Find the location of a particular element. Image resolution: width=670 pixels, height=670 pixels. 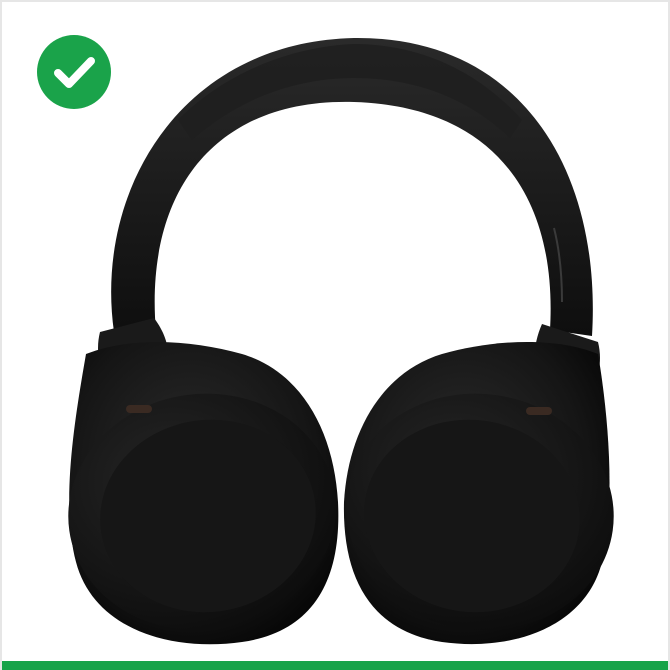

right-mic-port is located at coordinates (539, 411).